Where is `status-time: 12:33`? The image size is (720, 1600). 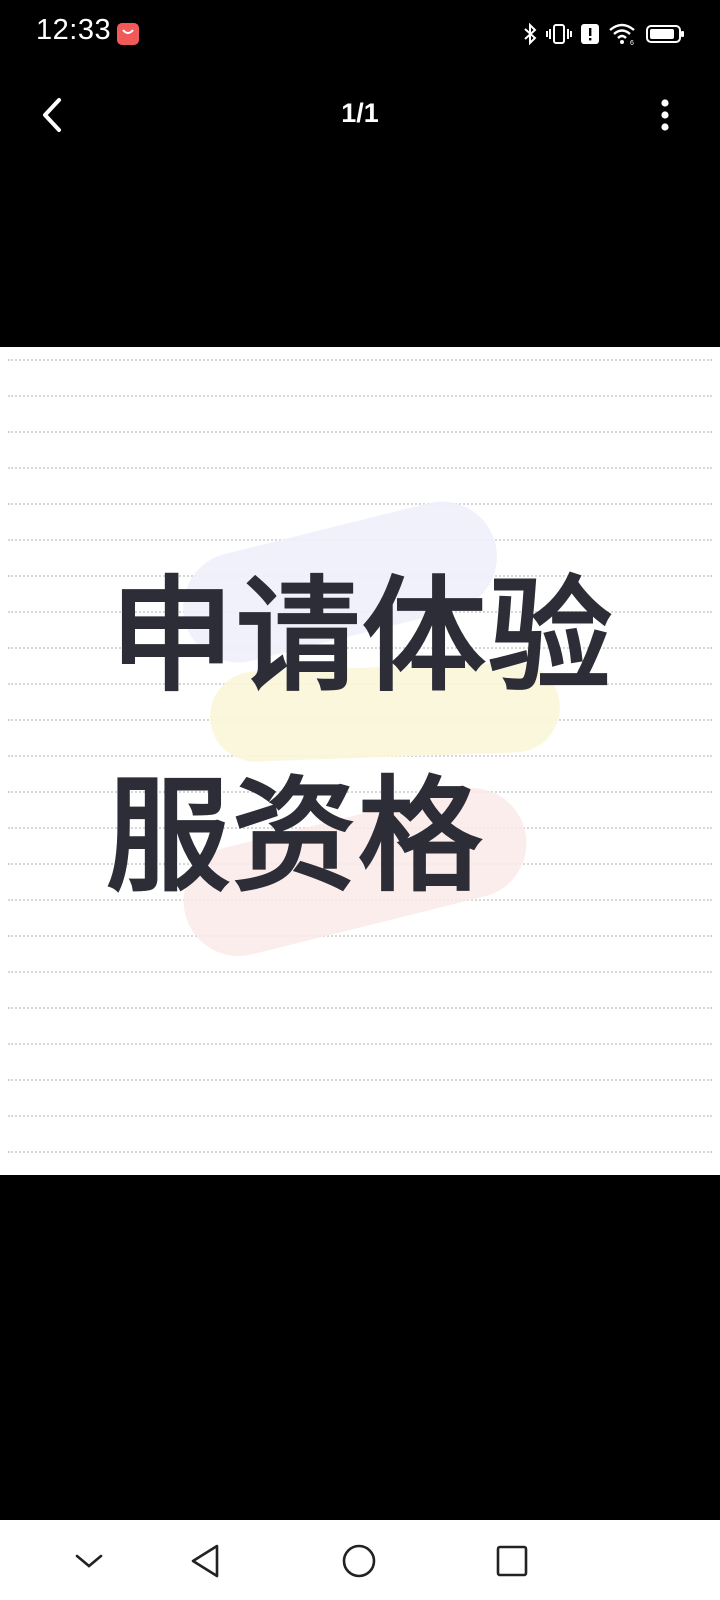
status-time: 12:33 is located at coordinates (74, 30).